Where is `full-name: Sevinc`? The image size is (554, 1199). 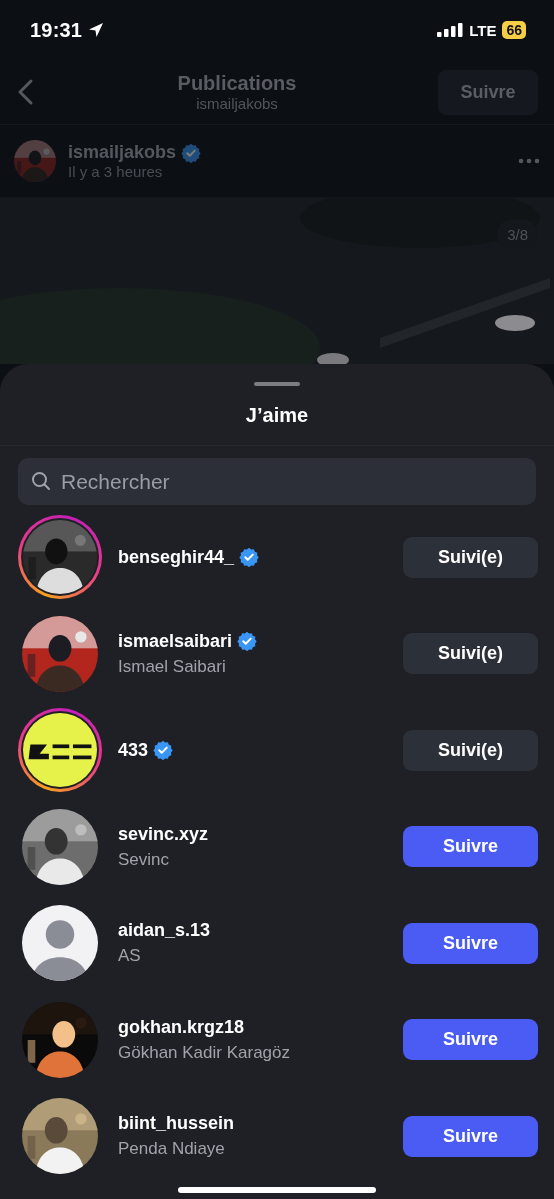
full-name: Sevinc is located at coordinates (144, 859).